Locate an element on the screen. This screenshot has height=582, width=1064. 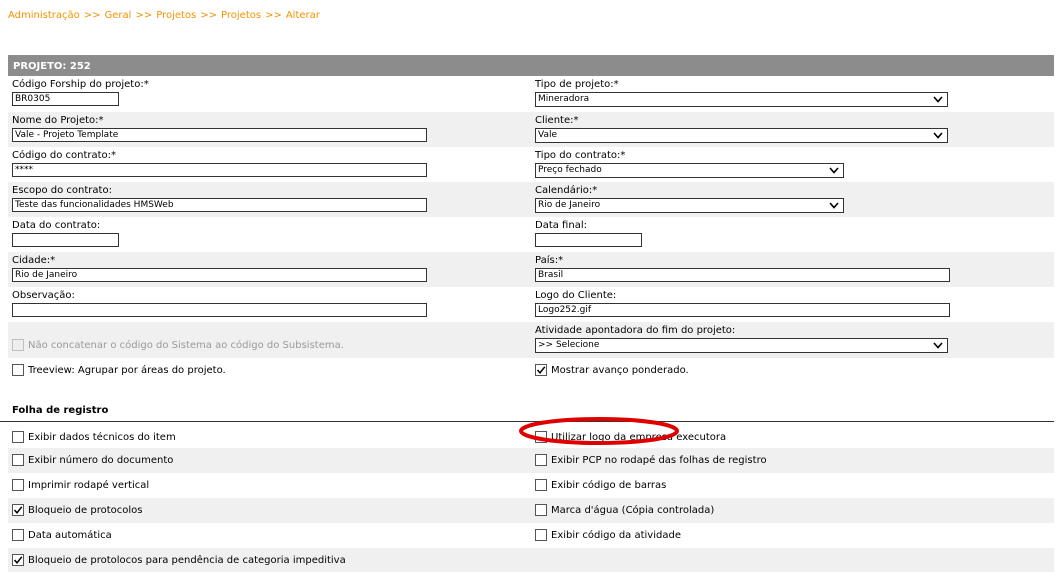
observacao-group: Observação: is located at coordinates (219, 303).